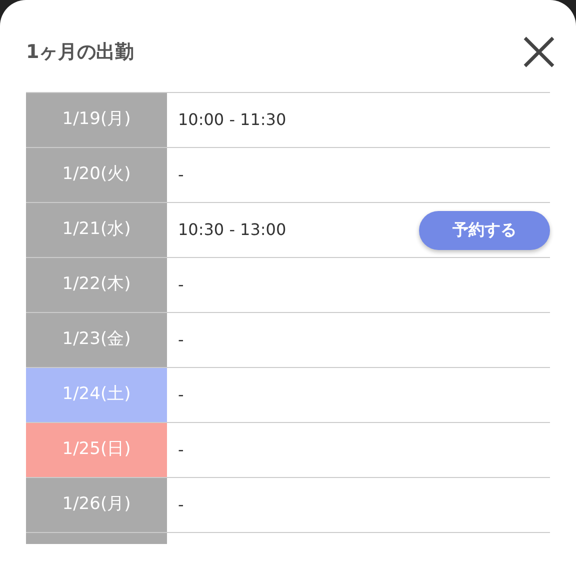  I want to click on time-text: 10:00 - 11:30, so click(232, 120).